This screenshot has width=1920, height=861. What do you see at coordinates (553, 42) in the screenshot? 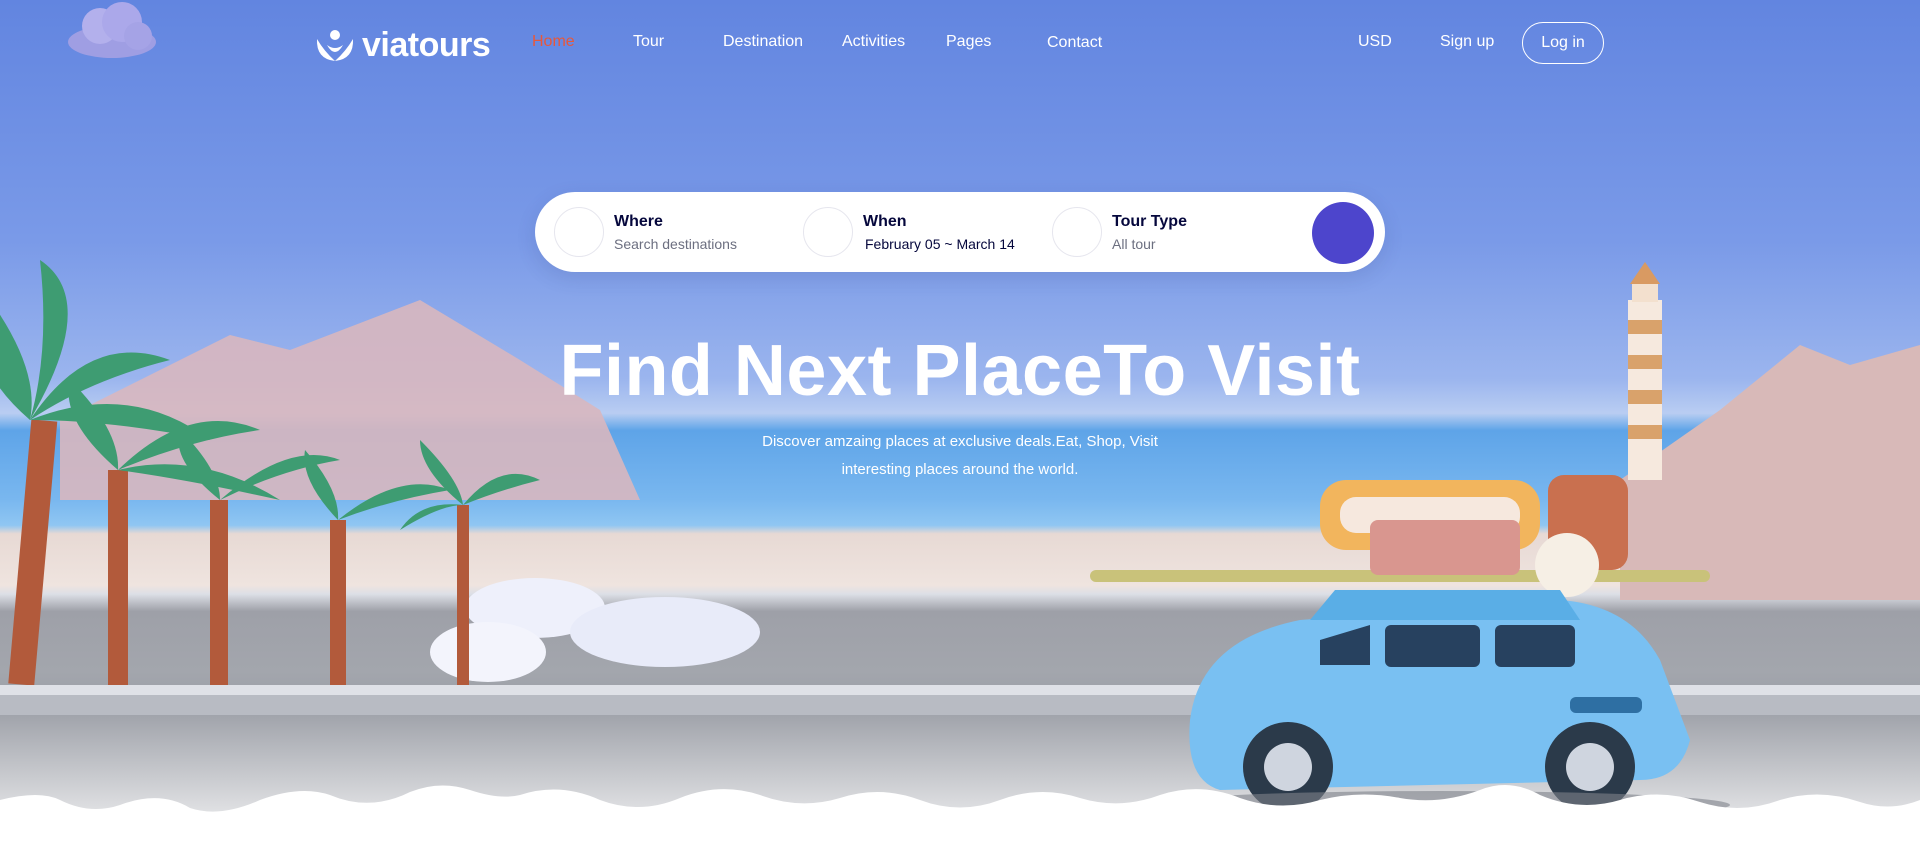
I see `nav-link-home: Home` at bounding box center [553, 42].